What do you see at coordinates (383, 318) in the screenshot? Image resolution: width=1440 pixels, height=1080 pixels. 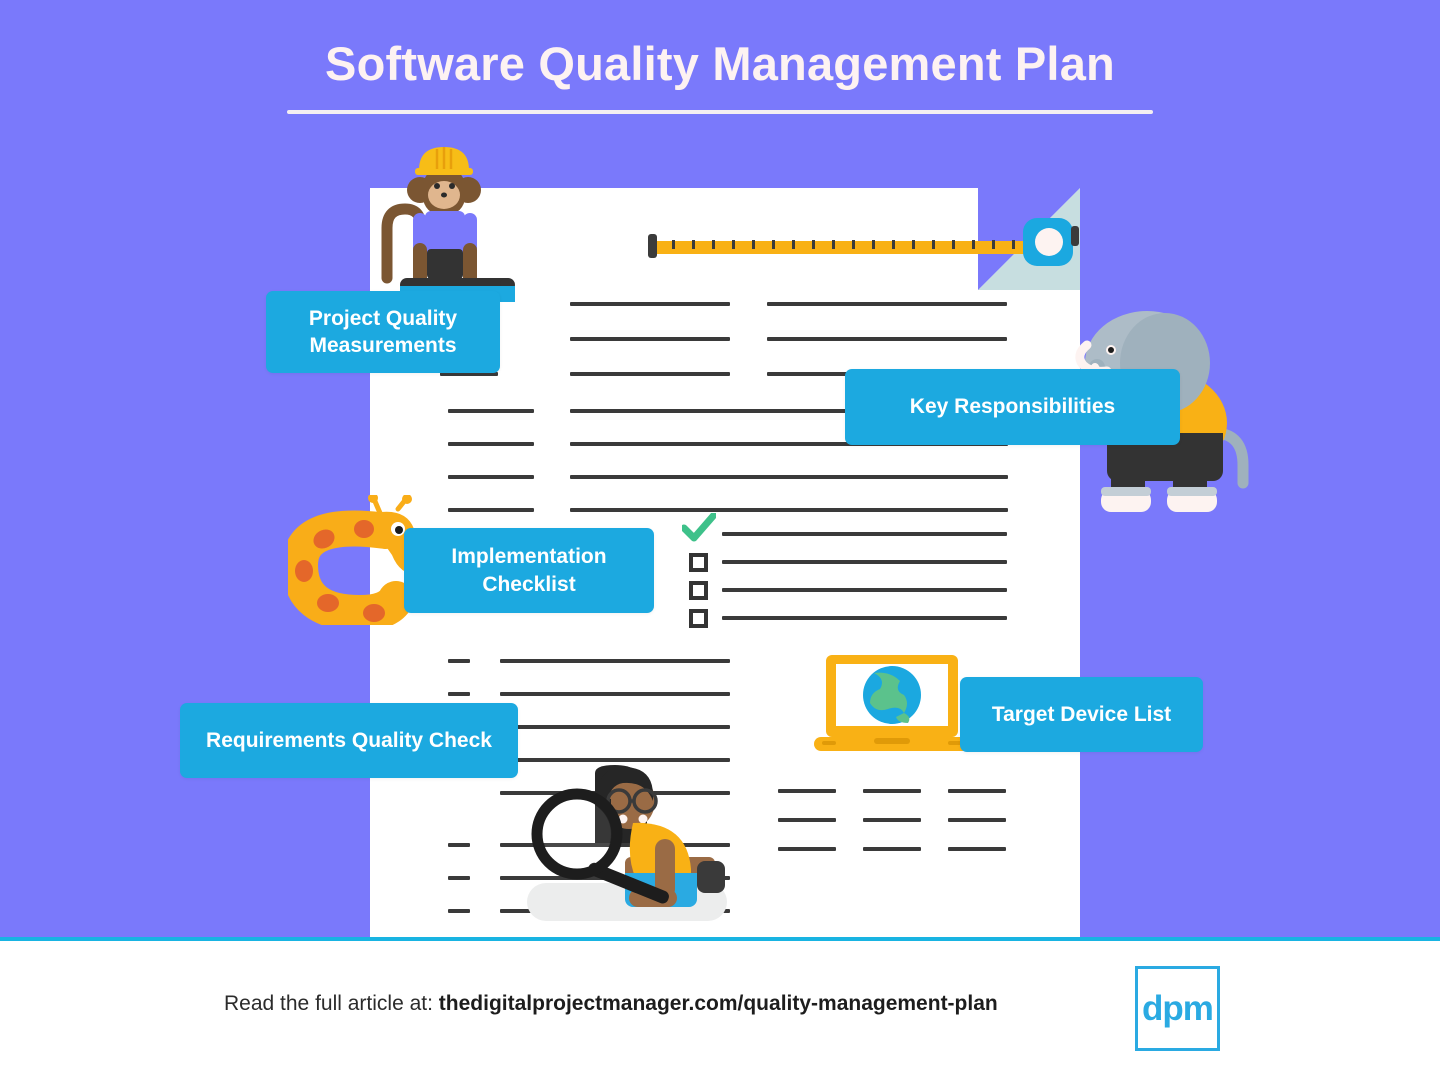 I see `label-line-1: Project Quality` at bounding box center [383, 318].